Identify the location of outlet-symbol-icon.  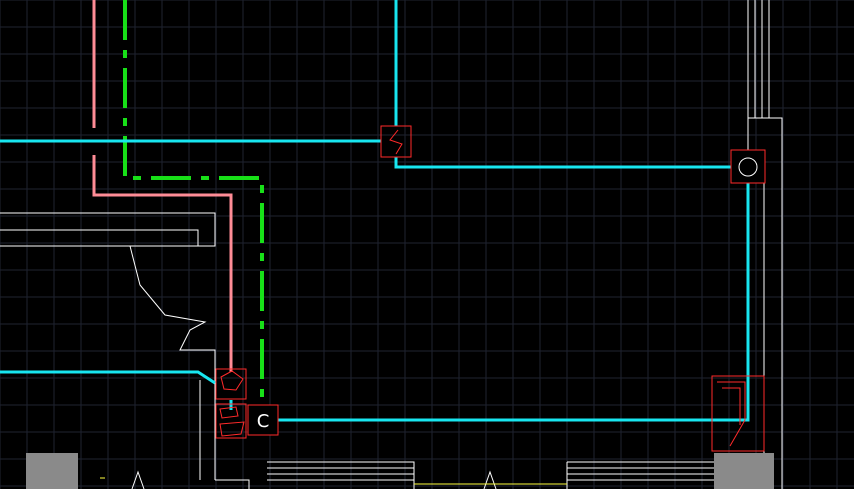
(748, 166).